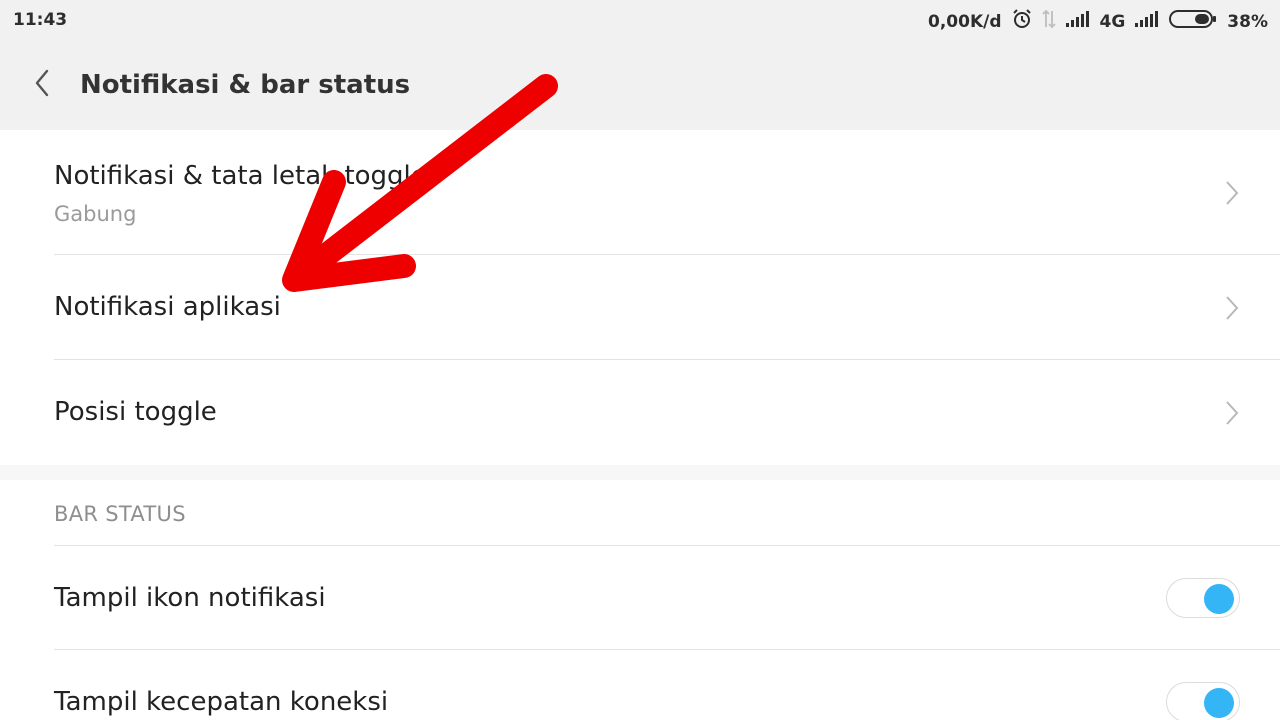 The width and height of the screenshot is (1280, 720). Describe the element at coordinates (240, 176) in the screenshot. I see `list-item-label: Notifikasi & tata letak toggle` at that location.